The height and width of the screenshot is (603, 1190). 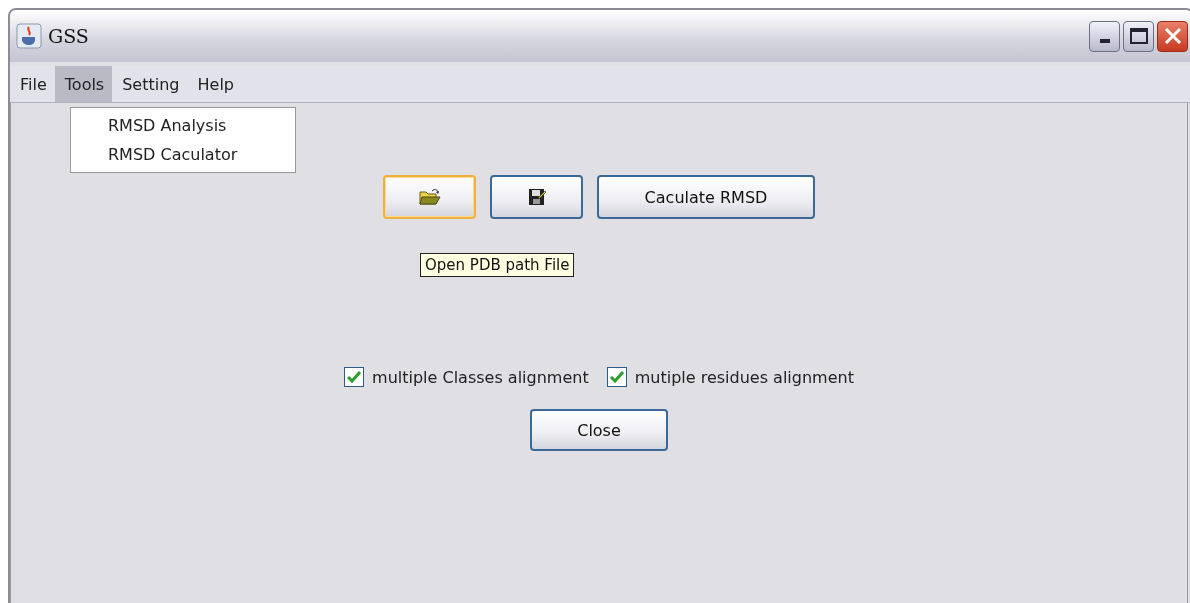 I want to click on save-button, so click(x=536, y=197).